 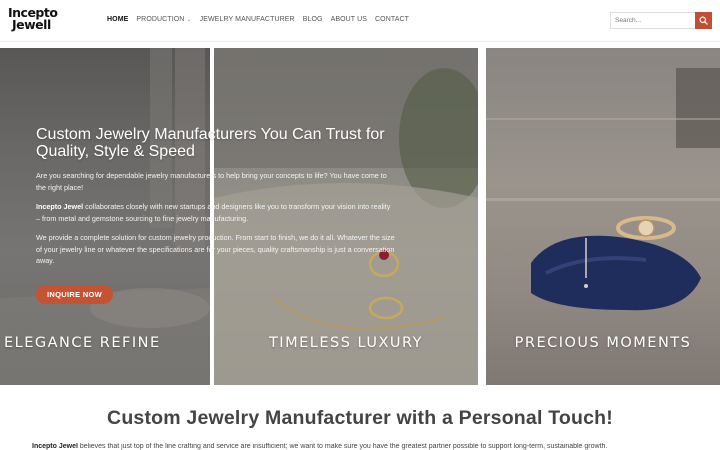 What do you see at coordinates (55, 446) in the screenshot?
I see `section-brand-name: Incepto Jewel` at bounding box center [55, 446].